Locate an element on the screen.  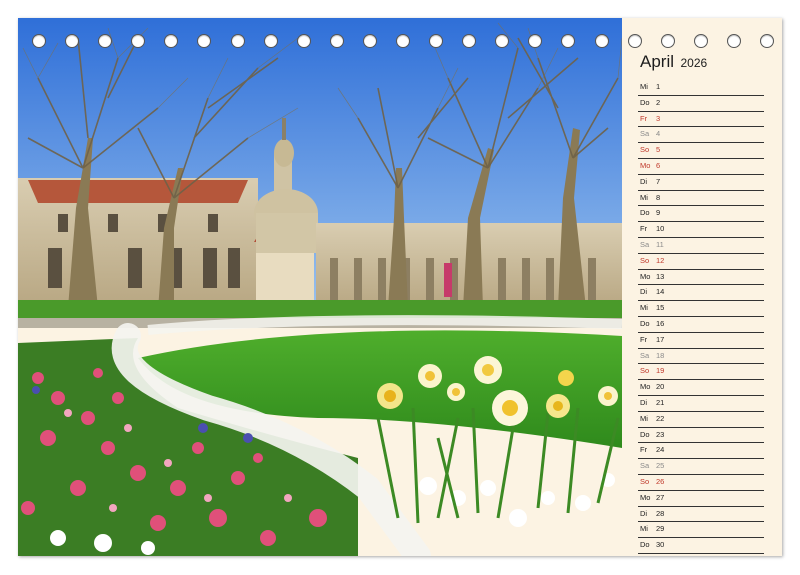
day-row: Di 7 is located at coordinates (701, 183).